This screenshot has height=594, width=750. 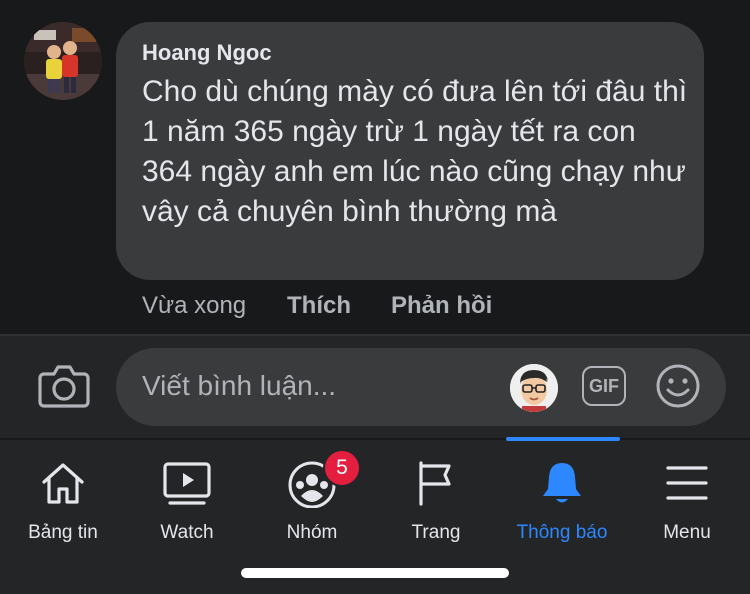 I want to click on commenter-avatar, so click(x=63, y=61).